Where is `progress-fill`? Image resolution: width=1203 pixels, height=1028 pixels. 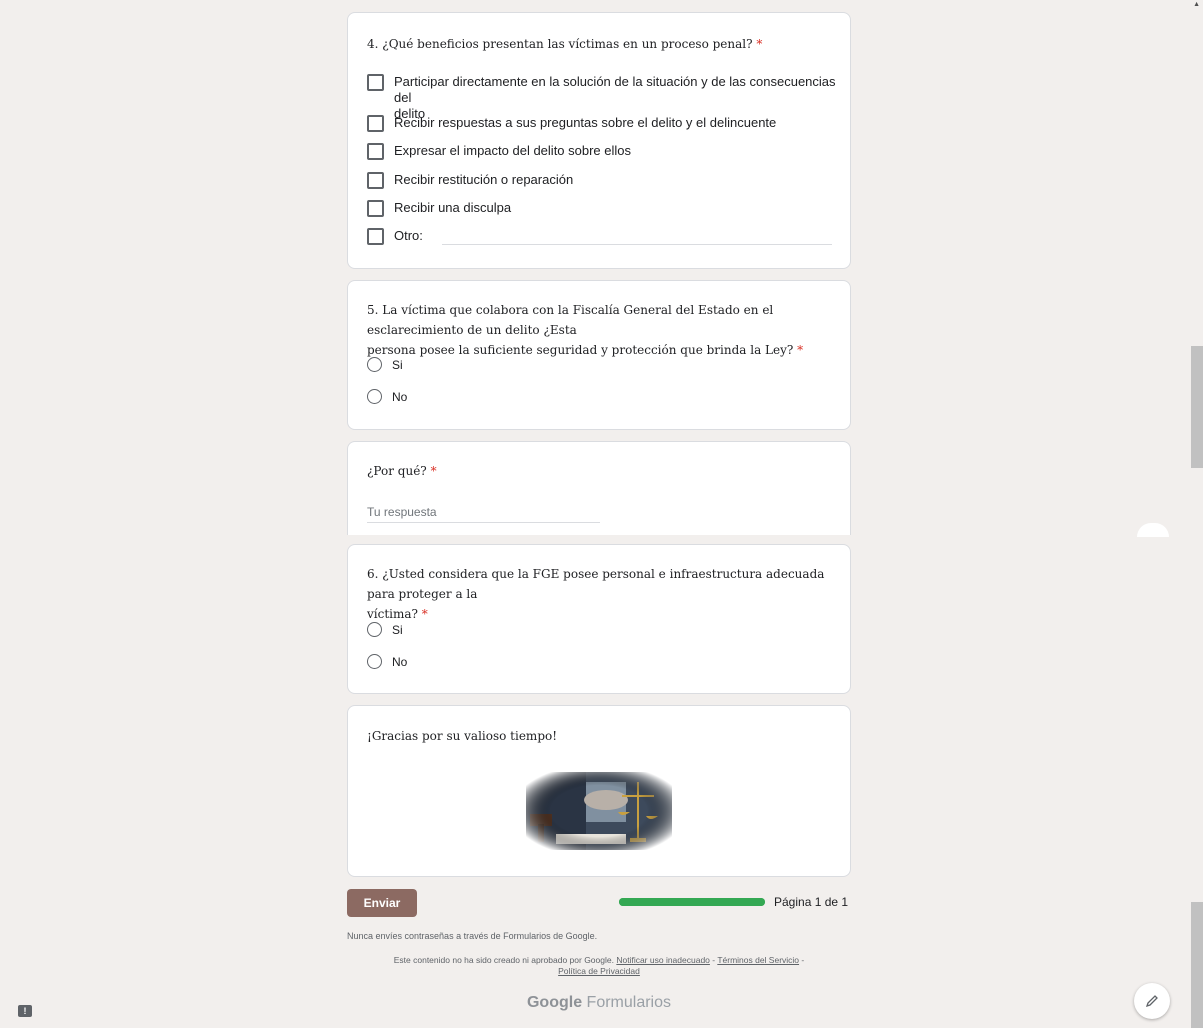
progress-fill is located at coordinates (692, 902).